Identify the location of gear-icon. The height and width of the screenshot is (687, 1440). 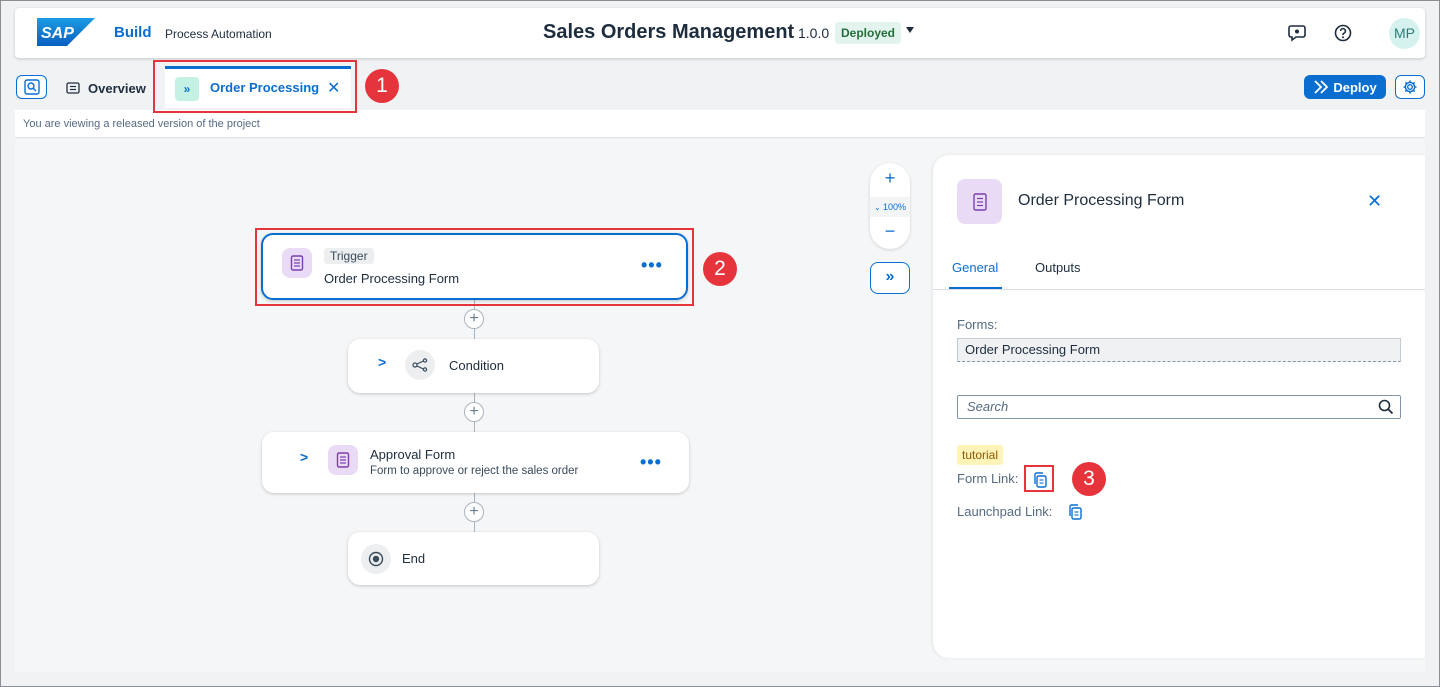
(1410, 87).